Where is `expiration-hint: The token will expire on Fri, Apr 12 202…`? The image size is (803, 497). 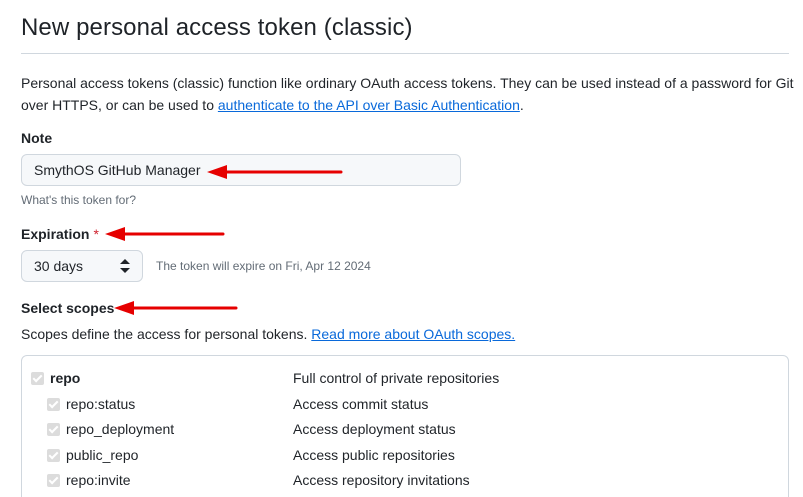
expiration-hint: The token will expire on Fri, Apr 12 202… is located at coordinates (263, 266).